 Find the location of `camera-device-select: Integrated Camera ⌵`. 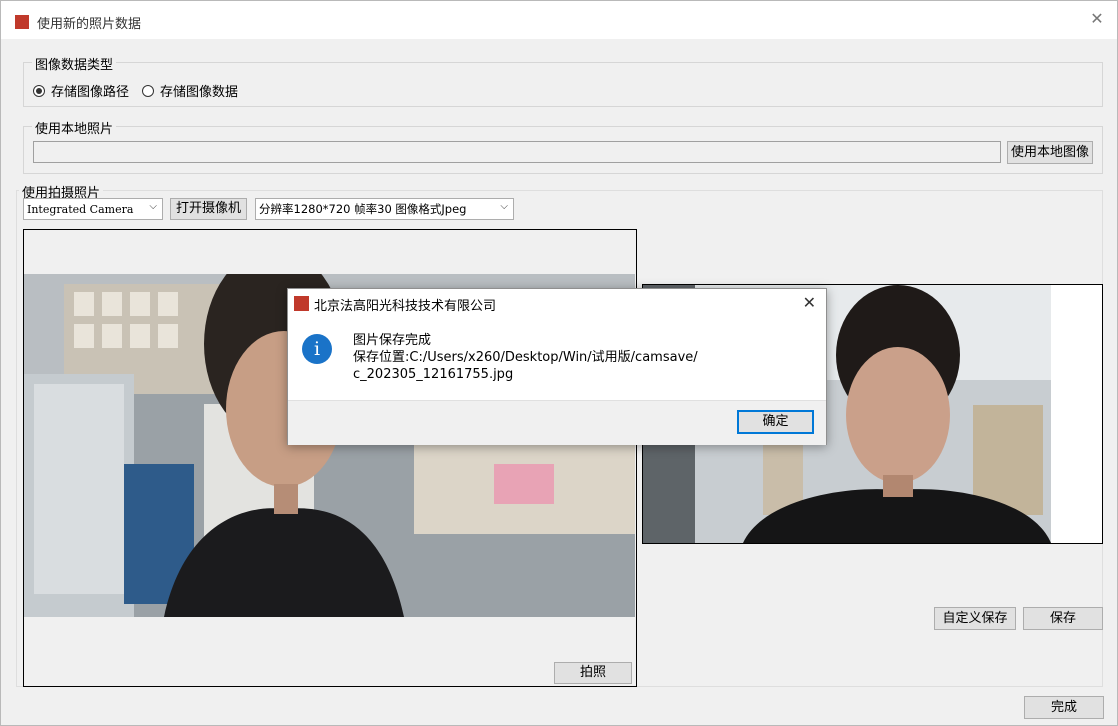

camera-device-select: Integrated Camera ⌵ is located at coordinates (93, 209).